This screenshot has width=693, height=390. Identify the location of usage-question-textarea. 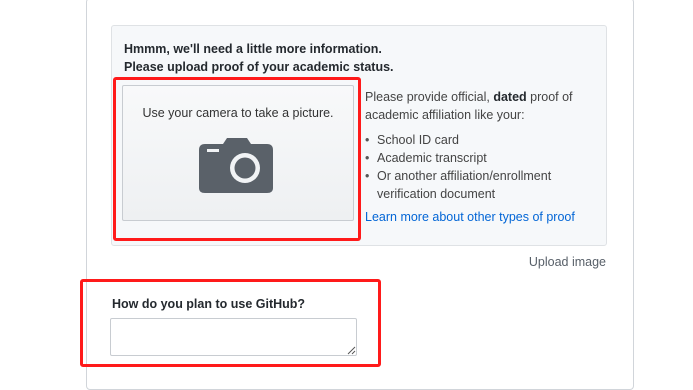
(233, 337).